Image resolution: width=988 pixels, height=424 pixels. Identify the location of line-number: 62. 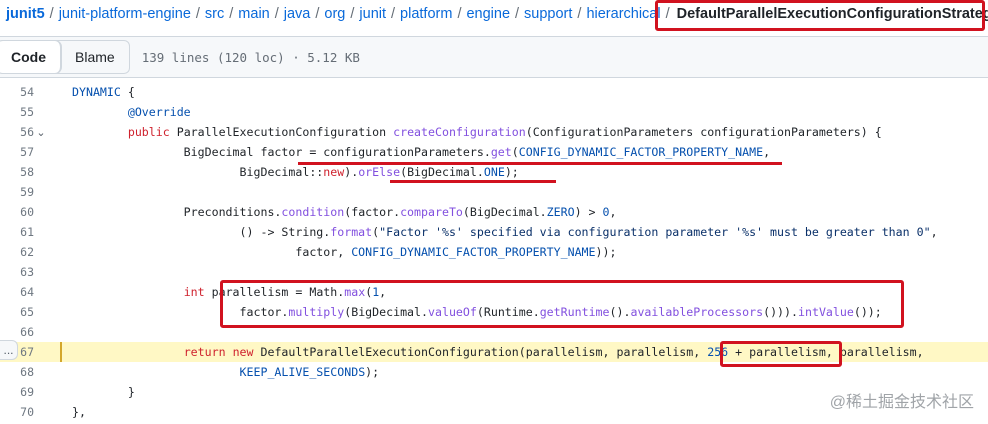
(17, 252).